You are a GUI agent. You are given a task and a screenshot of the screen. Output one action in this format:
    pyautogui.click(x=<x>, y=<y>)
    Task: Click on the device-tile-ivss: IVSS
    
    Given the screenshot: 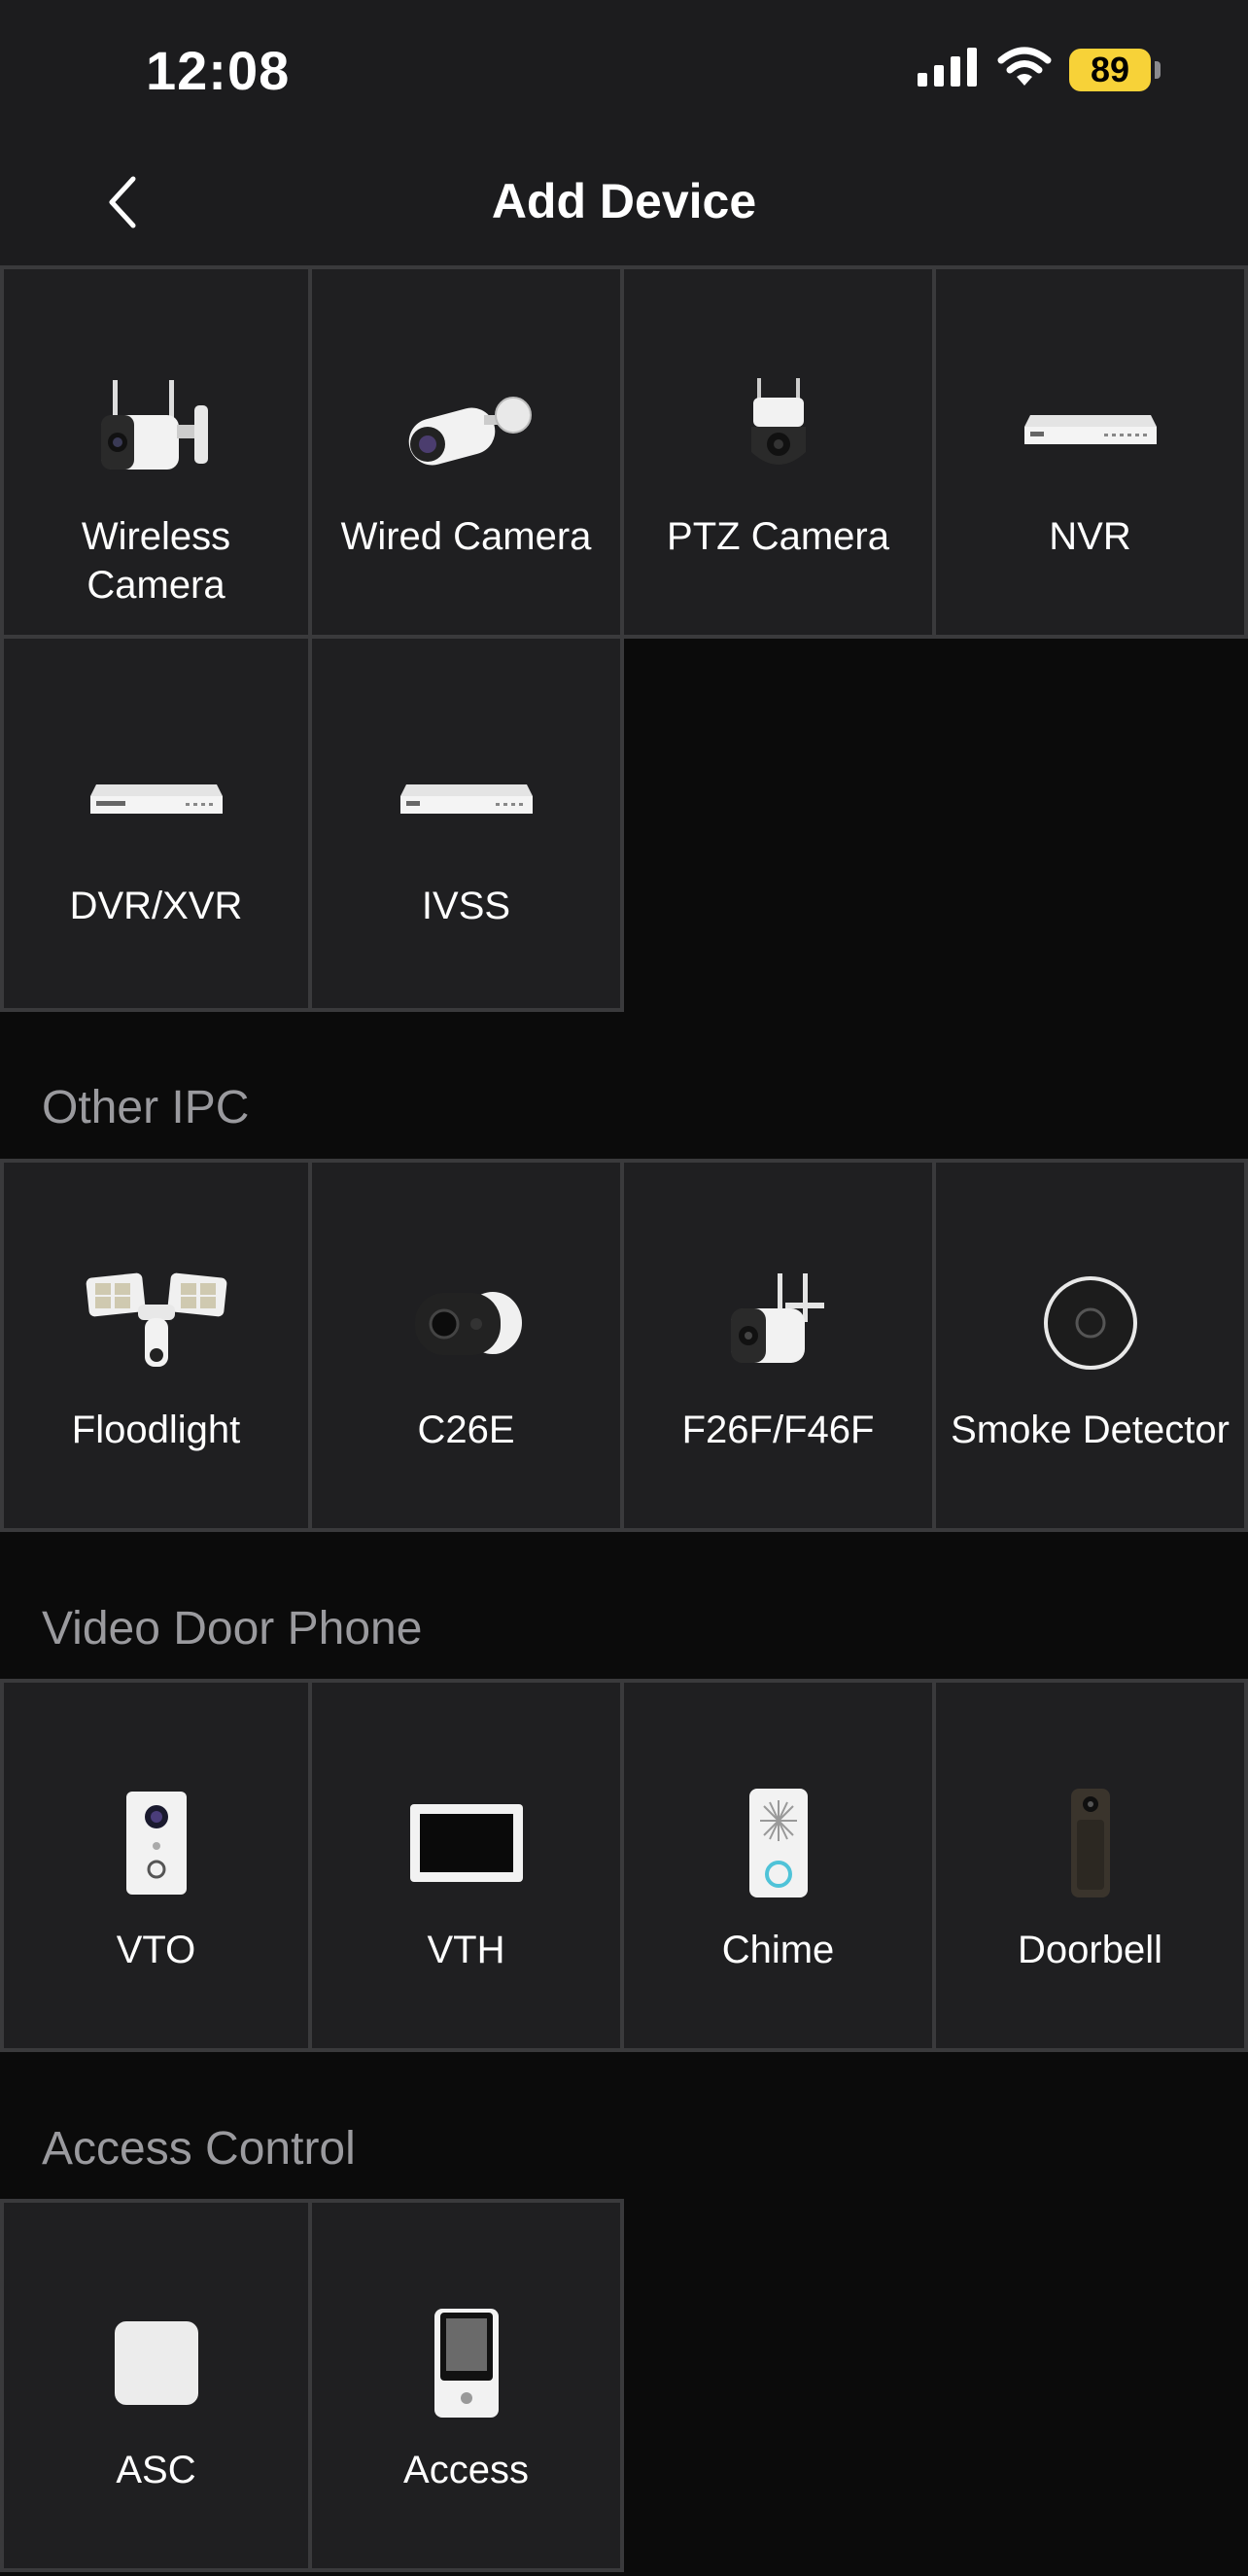 What is the action you would take?
    pyautogui.click(x=468, y=825)
    